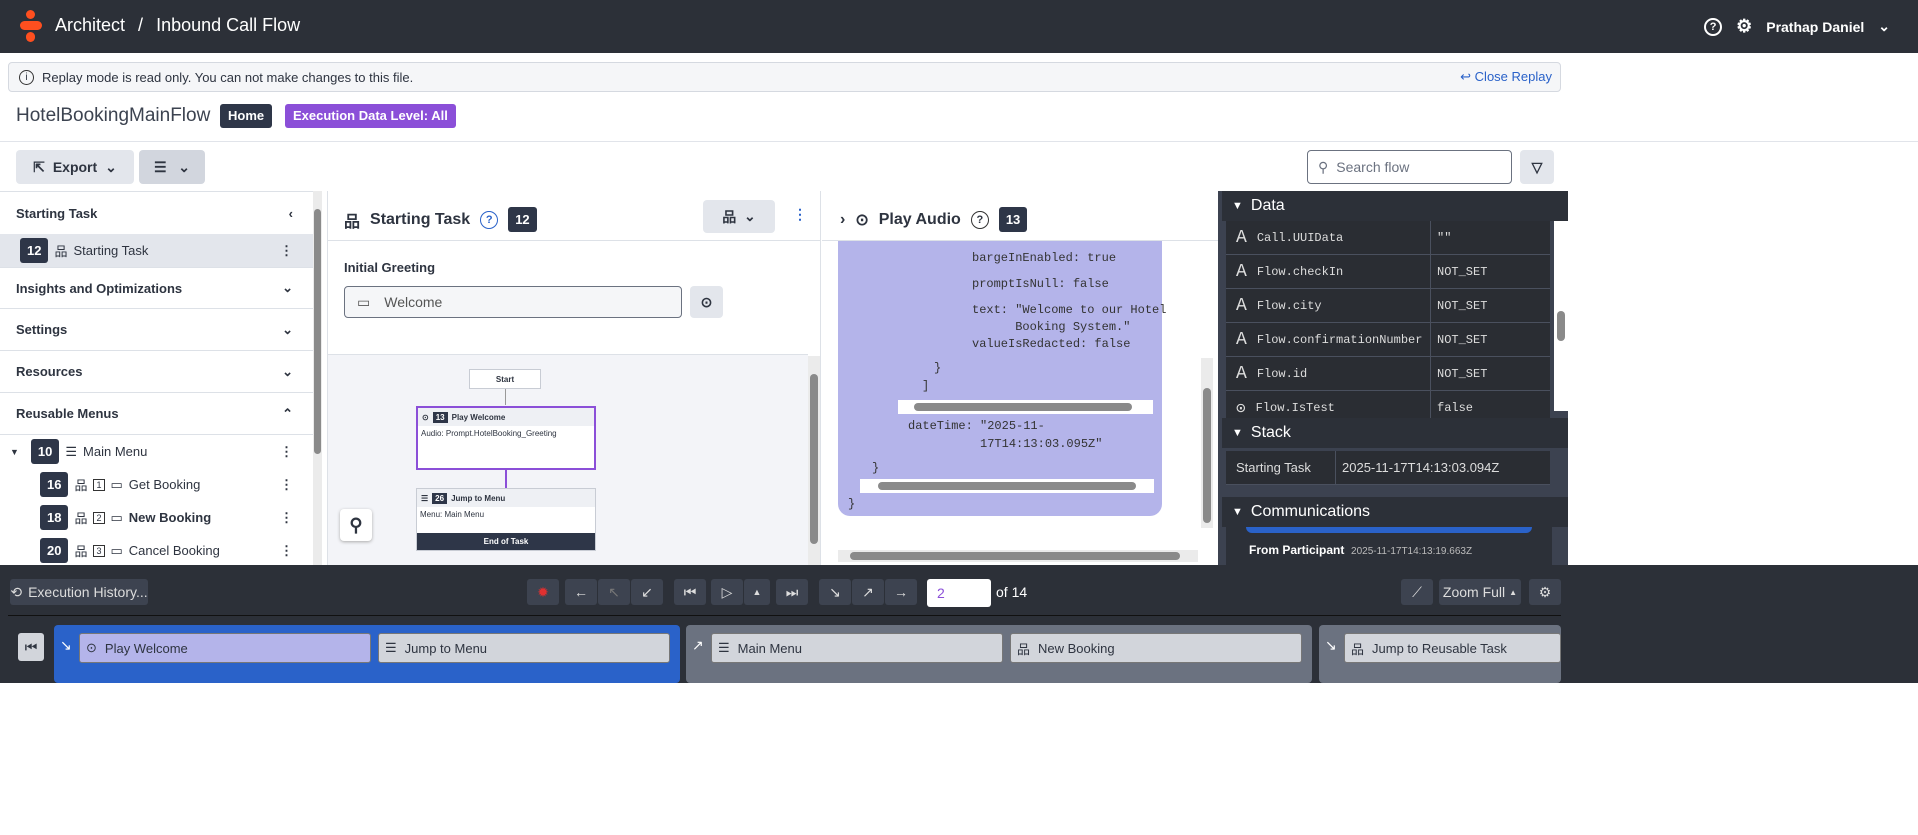 Image resolution: width=1918 pixels, height=835 pixels. What do you see at coordinates (156, 250) in the screenshot?
I see `nav-item-starting-task: 12 品 Starting Task ⋮` at bounding box center [156, 250].